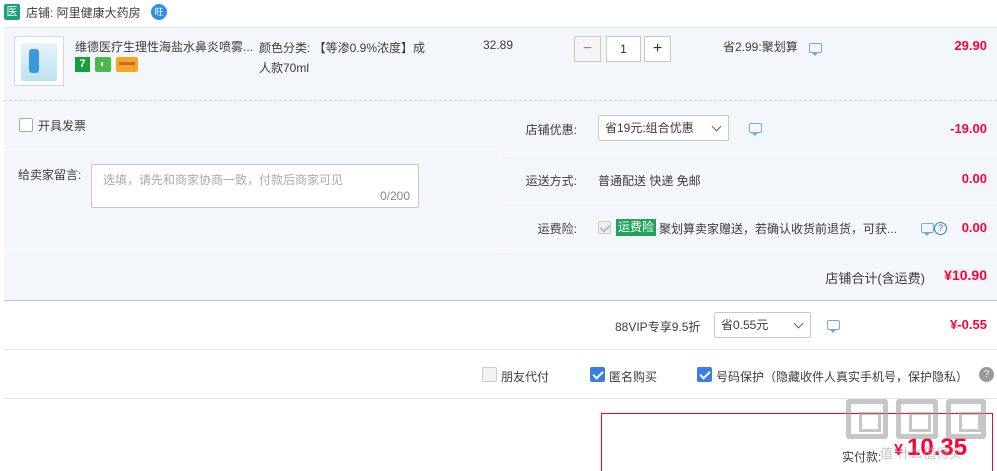 The image size is (997, 471). What do you see at coordinates (498, 12) in the screenshot?
I see `store-header: 医 店铺: 阿里健康大药房 旺` at bounding box center [498, 12].